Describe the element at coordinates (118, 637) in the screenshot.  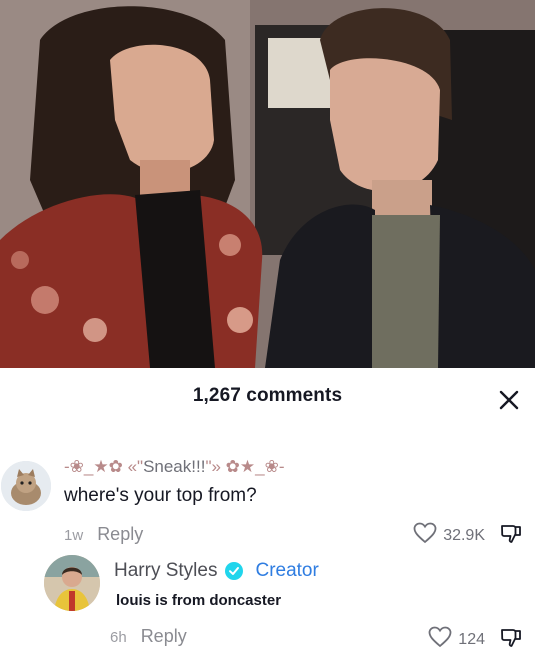
I see `comment-time: 6h` at that location.